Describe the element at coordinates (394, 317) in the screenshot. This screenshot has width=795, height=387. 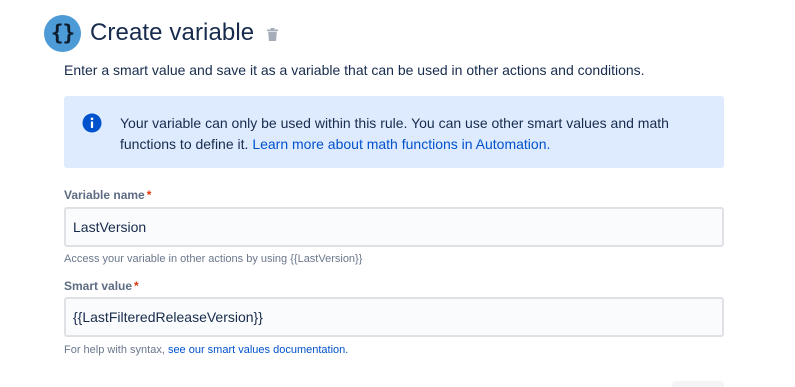
I see `smart-value-input` at that location.